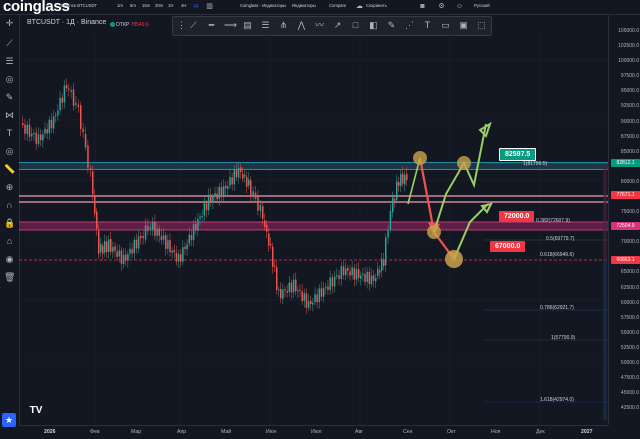 Image resolution: width=640 pixels, height=439 pixels. I want to click on language-selector: Русский, so click(482, 5).